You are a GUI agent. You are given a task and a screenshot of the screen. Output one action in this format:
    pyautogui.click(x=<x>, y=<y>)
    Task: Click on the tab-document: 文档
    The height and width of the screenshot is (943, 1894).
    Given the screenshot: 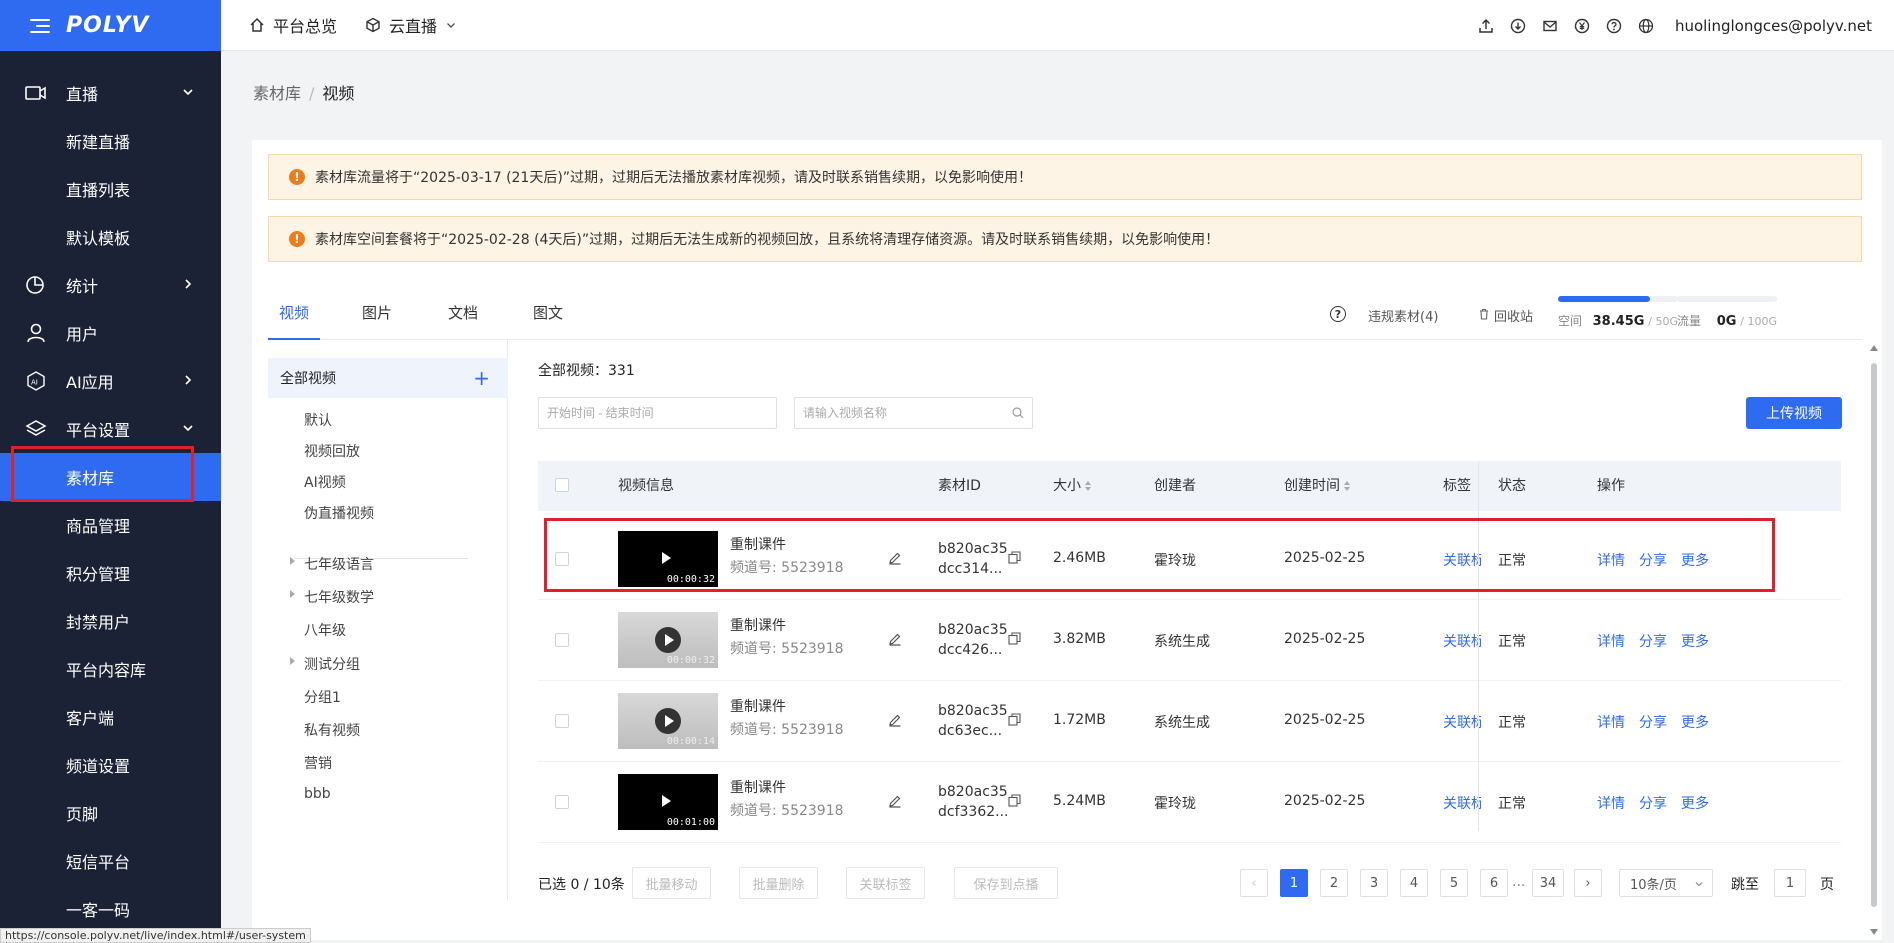 What is the action you would take?
    pyautogui.click(x=463, y=314)
    